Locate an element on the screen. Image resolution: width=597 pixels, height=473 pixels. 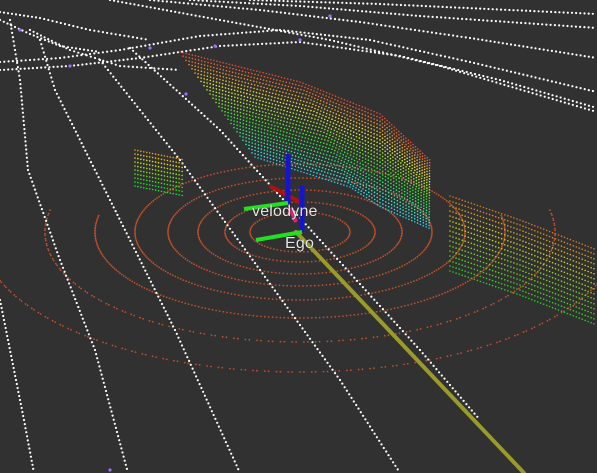
frame-label-ego: Ego is located at coordinates (300, 243).